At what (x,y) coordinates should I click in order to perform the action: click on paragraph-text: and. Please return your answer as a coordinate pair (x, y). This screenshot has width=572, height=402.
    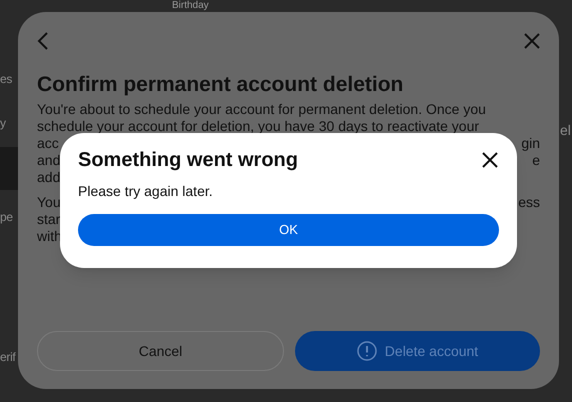
    Looking at the image, I should click on (48, 160).